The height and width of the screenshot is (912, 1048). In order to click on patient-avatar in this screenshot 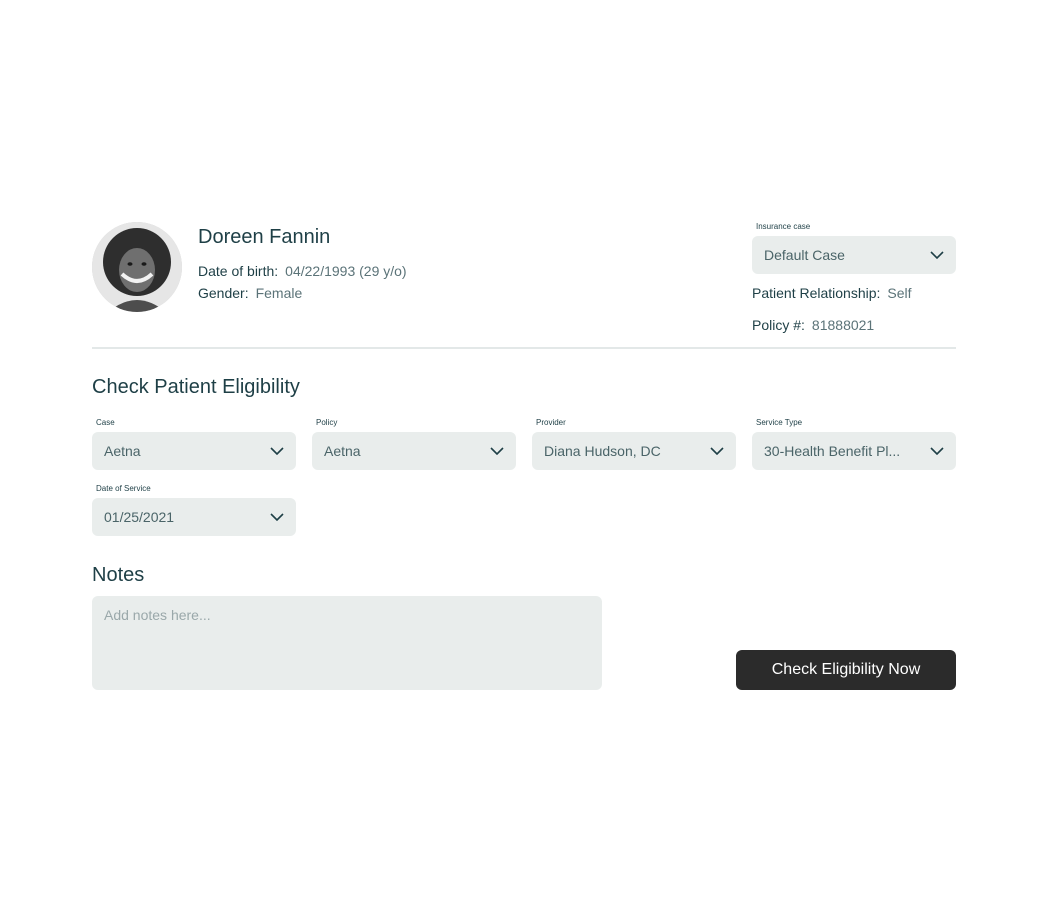, I will do `click(137, 267)`.